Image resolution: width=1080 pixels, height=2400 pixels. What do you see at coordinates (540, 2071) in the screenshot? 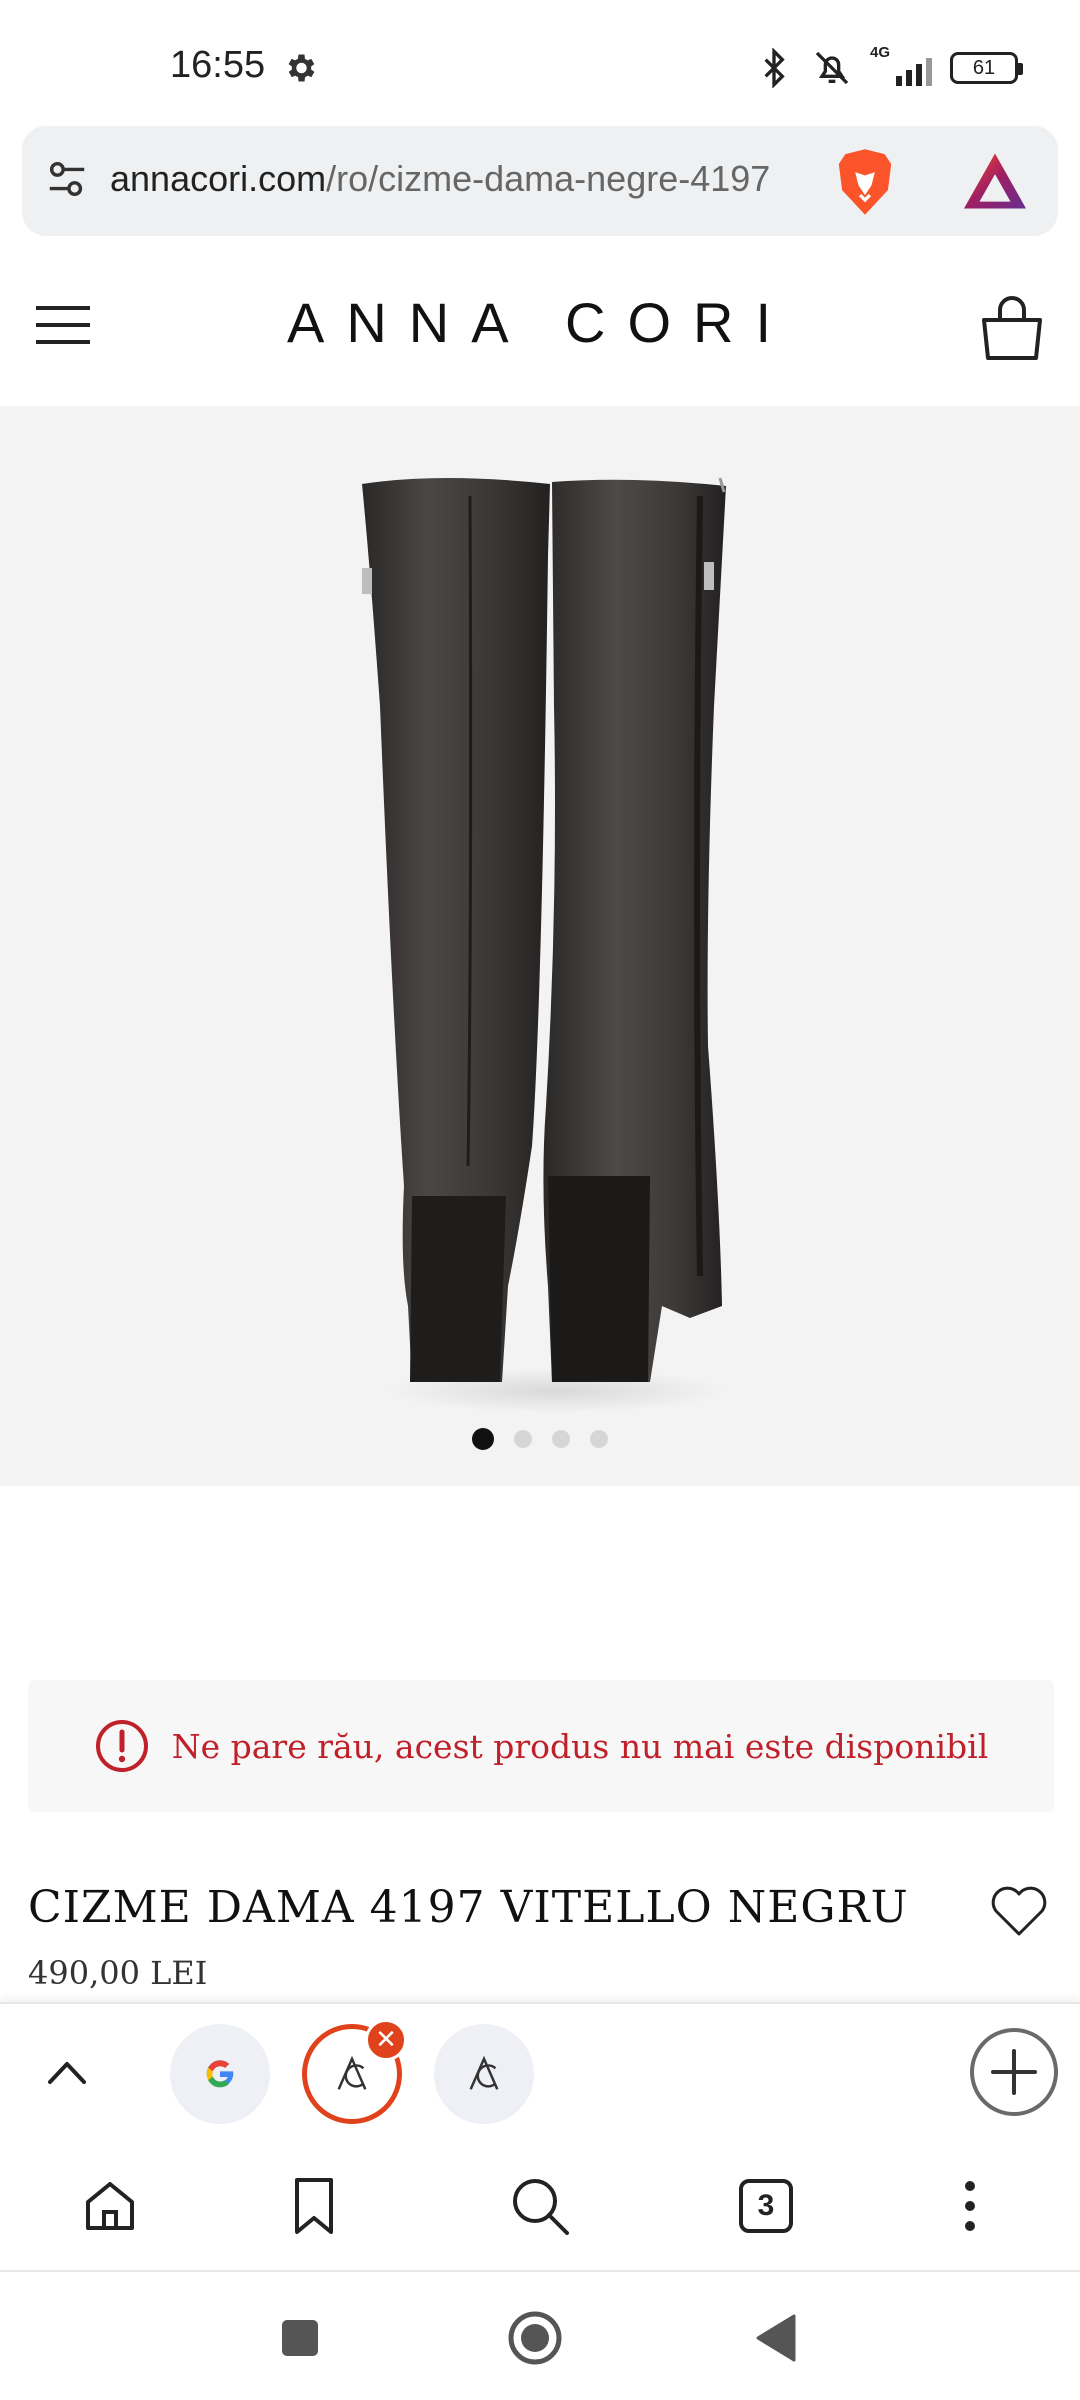
I see `tab-strip: ✕` at bounding box center [540, 2071].